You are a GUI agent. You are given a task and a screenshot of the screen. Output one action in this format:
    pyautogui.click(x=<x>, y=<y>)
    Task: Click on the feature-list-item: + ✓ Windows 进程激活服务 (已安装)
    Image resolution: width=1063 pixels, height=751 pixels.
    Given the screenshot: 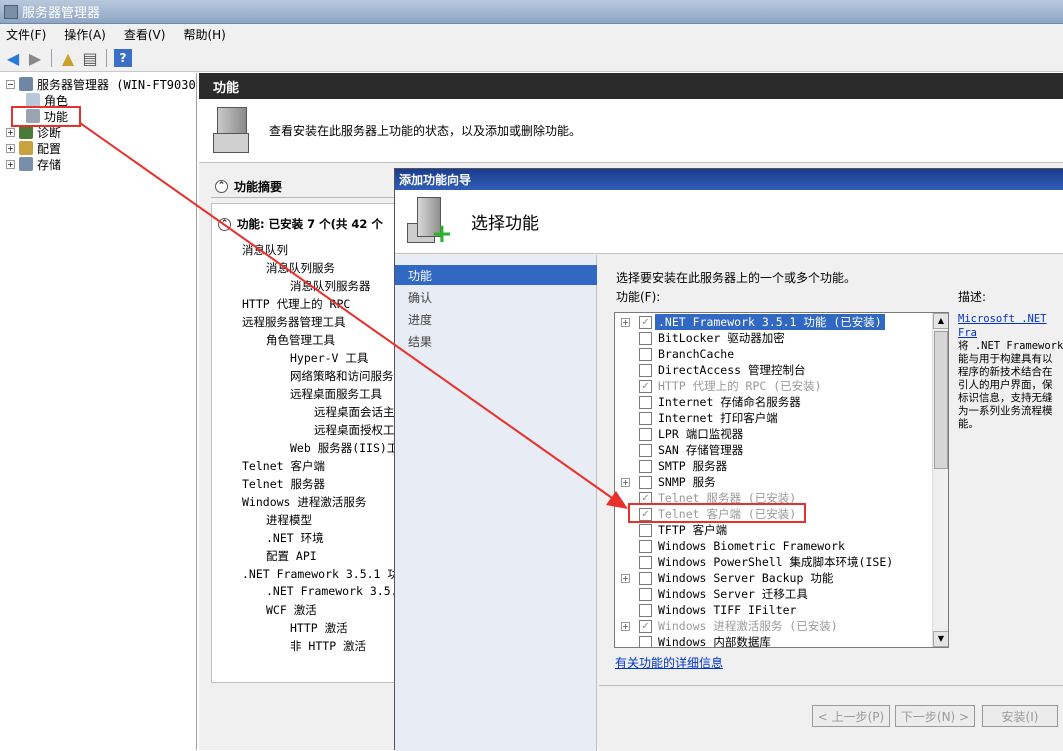 What is the action you would take?
    pyautogui.click(x=774, y=626)
    